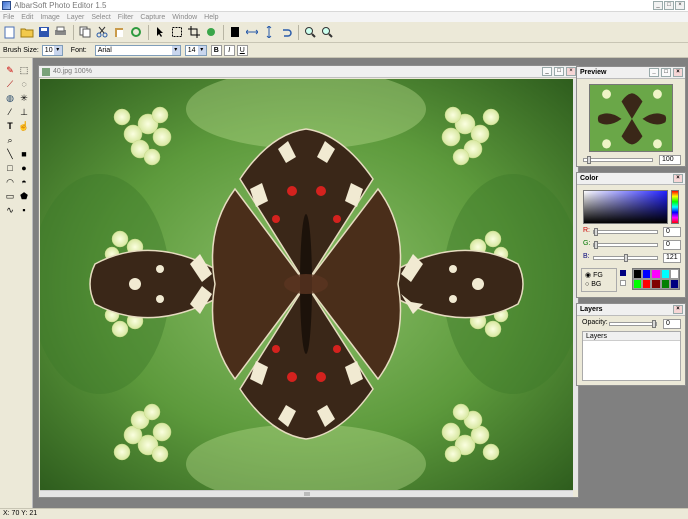  What do you see at coordinates (10, 70) in the screenshot?
I see `pencil-icon: ✎` at bounding box center [10, 70].